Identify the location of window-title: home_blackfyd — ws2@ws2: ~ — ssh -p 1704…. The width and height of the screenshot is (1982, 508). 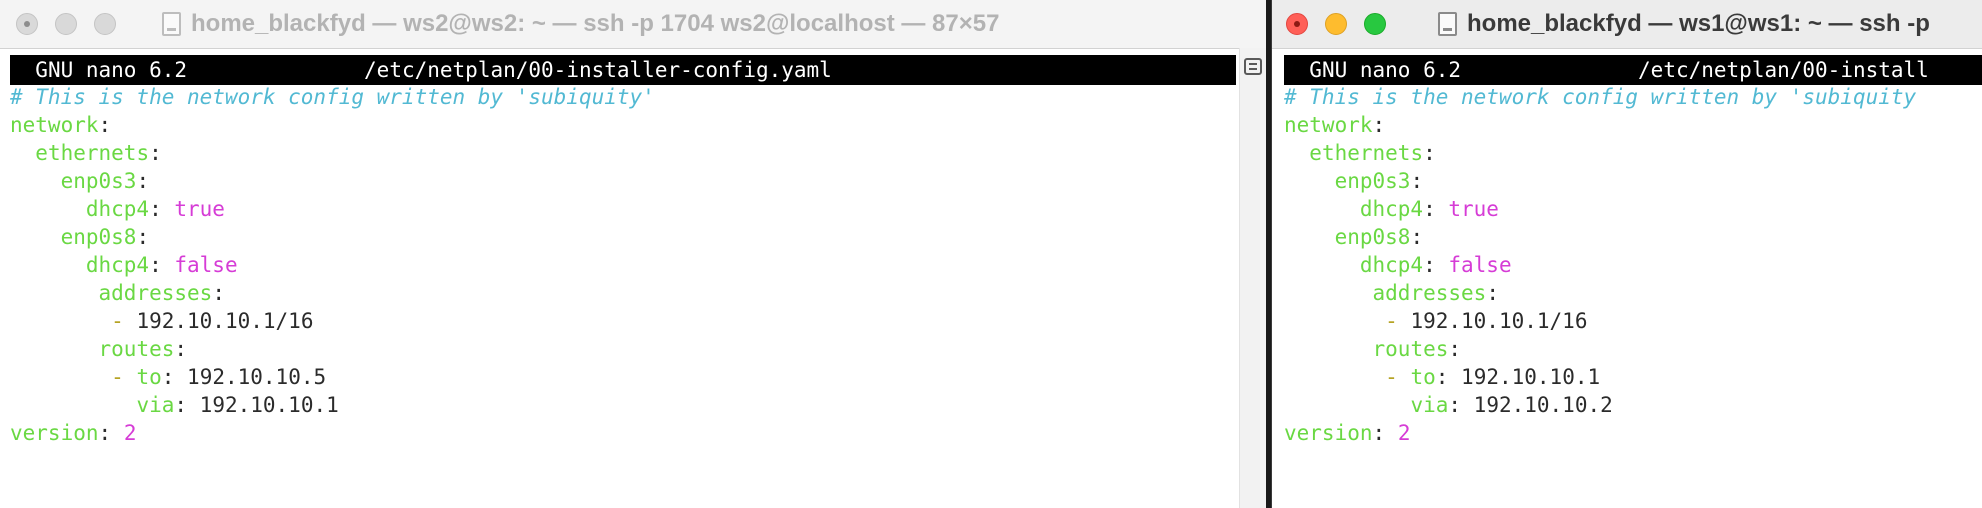
(580, 24).